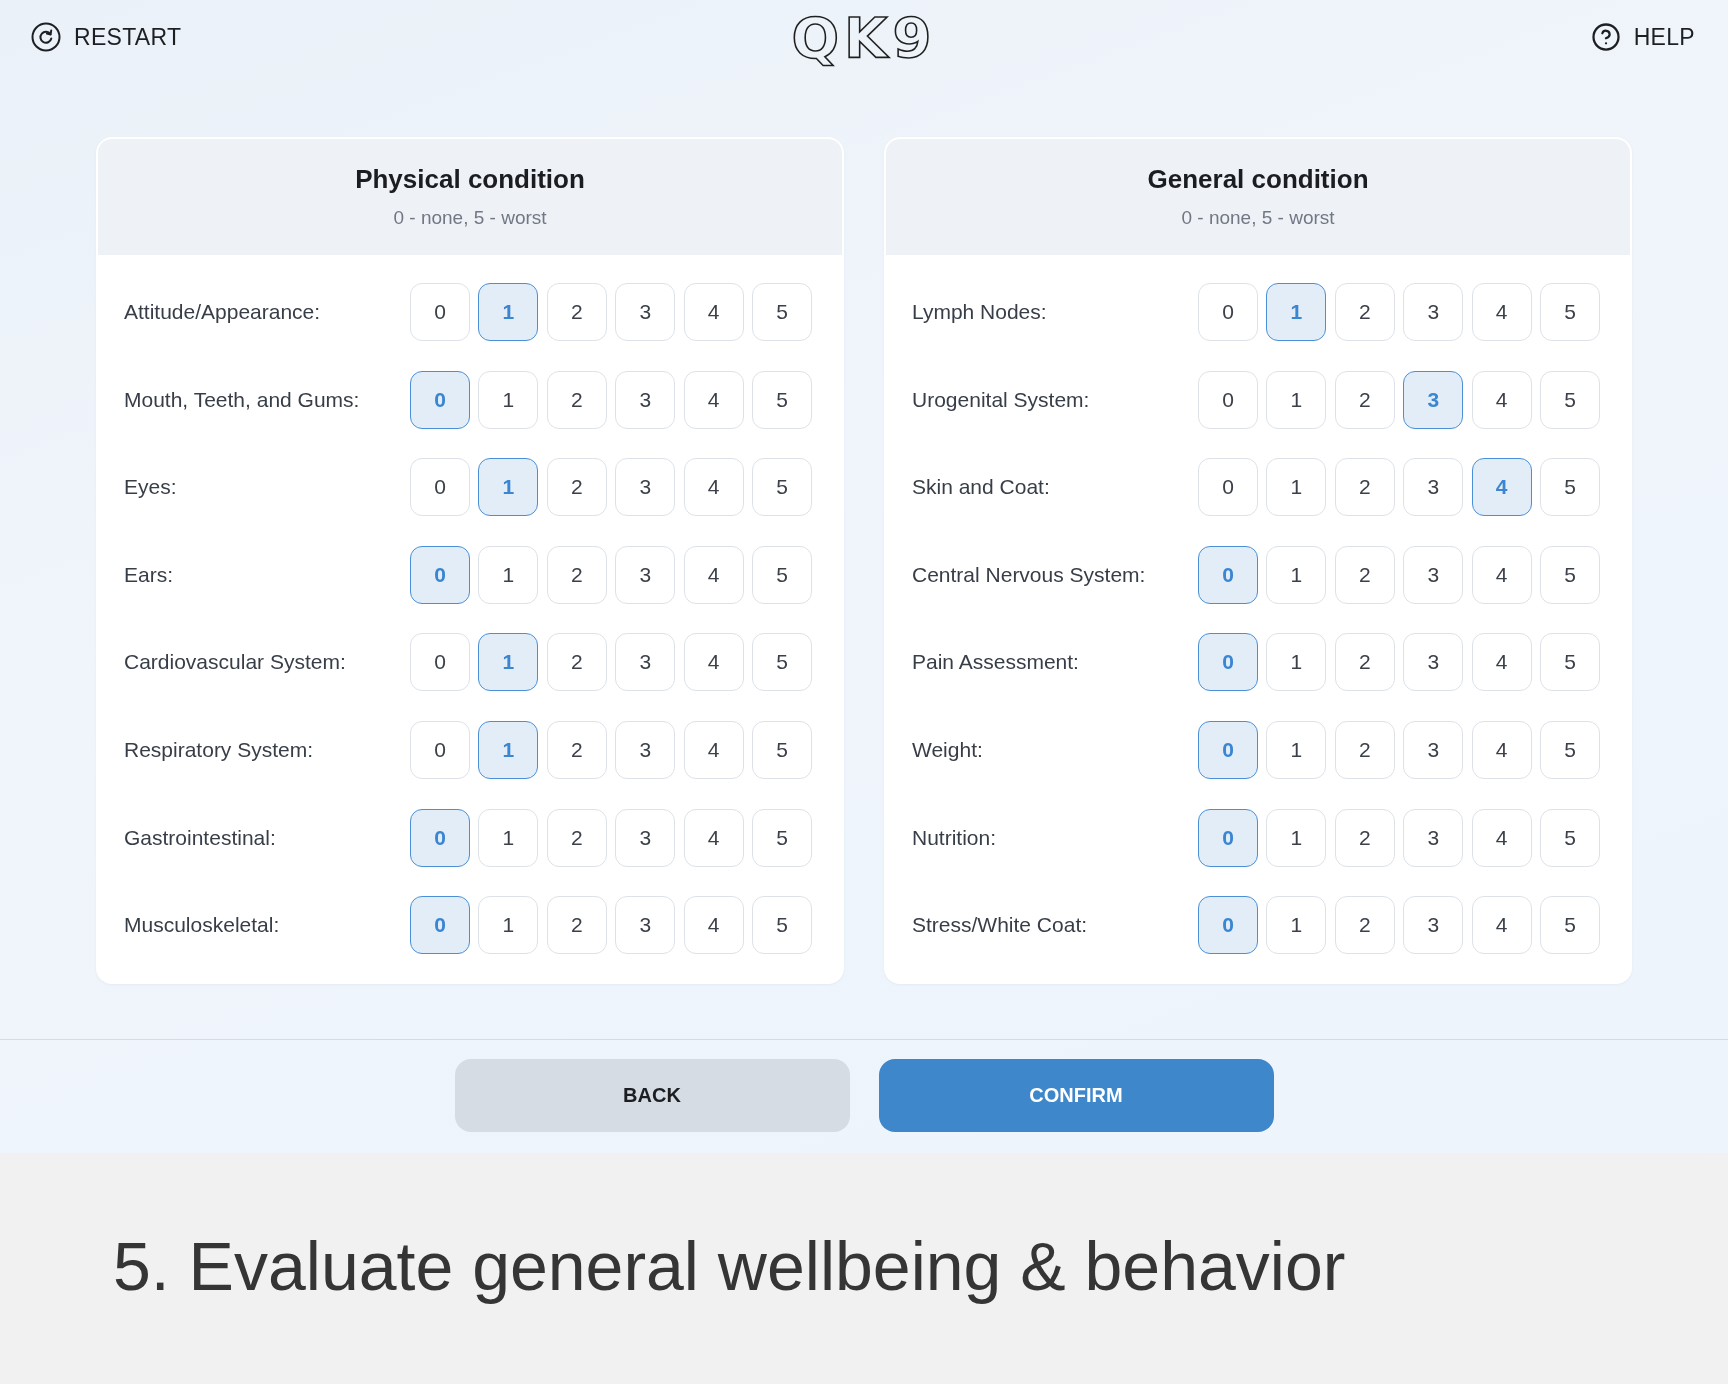 The image size is (1728, 1384). Describe the element at coordinates (1076, 1095) in the screenshot. I see `confirm-button: CONFIRM` at that location.